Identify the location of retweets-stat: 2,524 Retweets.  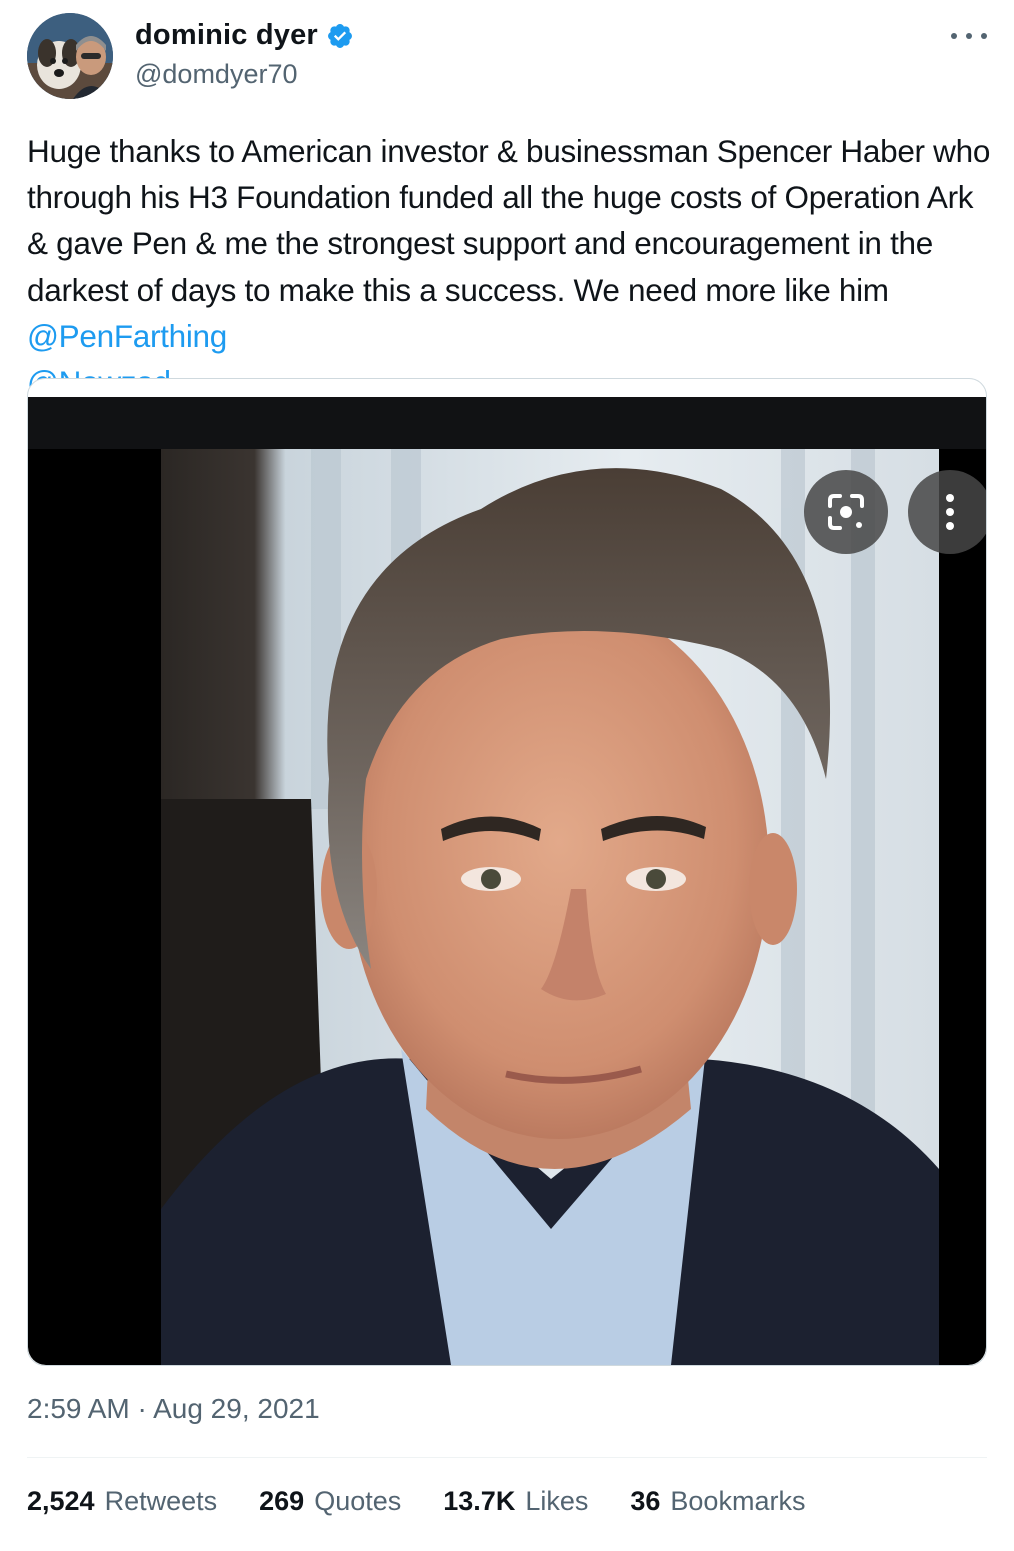
(122, 1501).